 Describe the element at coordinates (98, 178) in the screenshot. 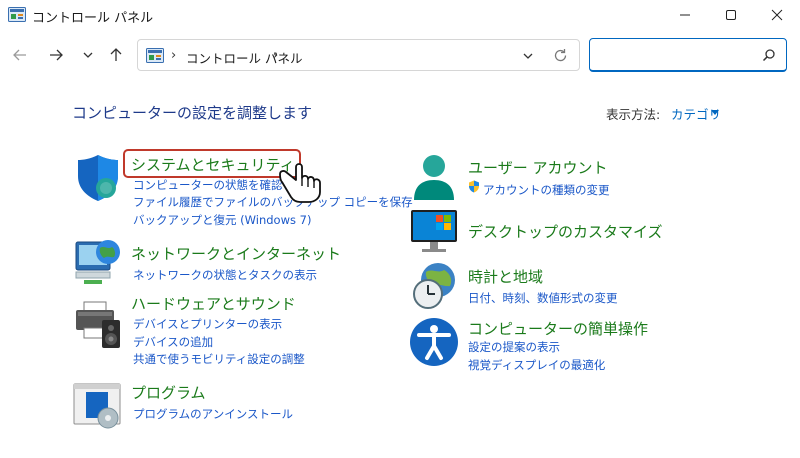

I see `shield-icon` at that location.